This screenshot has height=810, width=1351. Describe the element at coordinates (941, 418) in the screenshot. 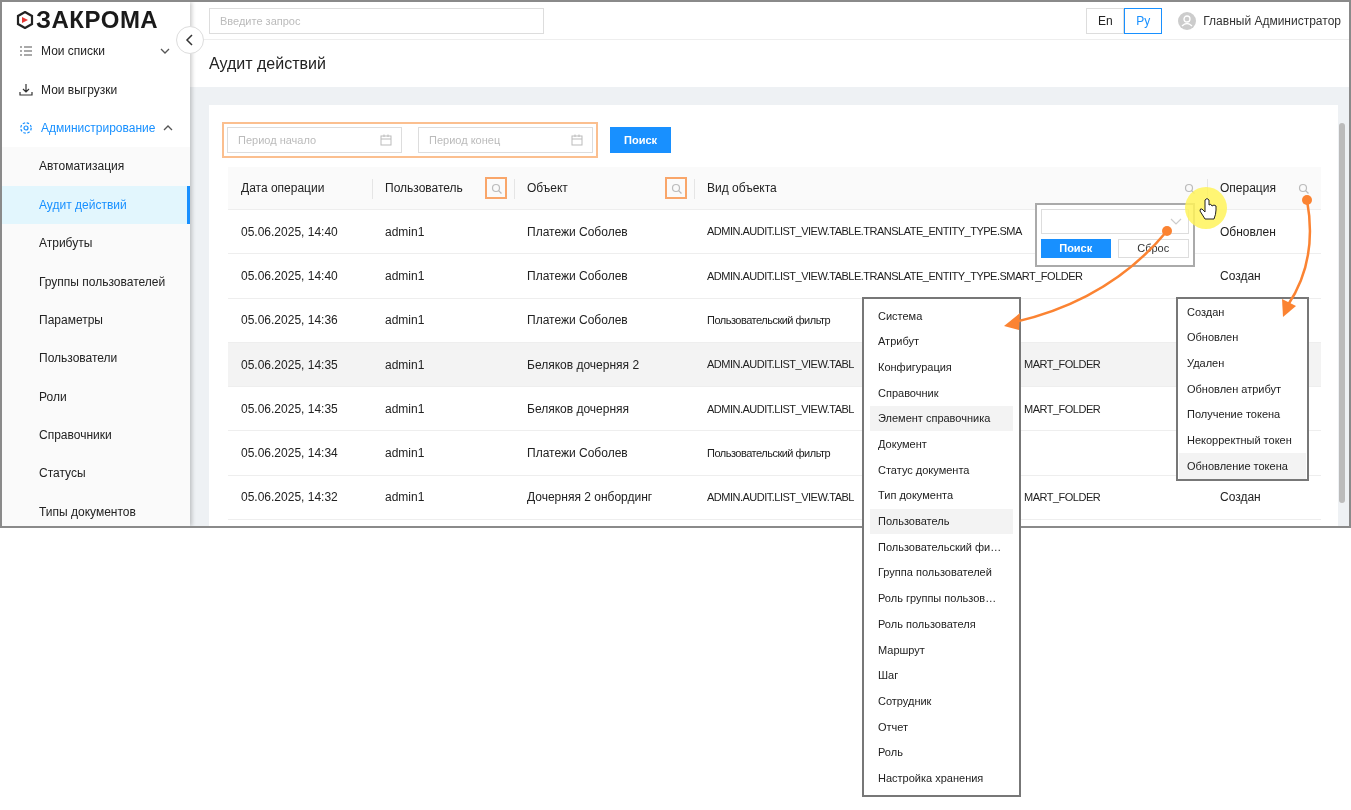

I see `menu-option: Элемент справочника` at that location.